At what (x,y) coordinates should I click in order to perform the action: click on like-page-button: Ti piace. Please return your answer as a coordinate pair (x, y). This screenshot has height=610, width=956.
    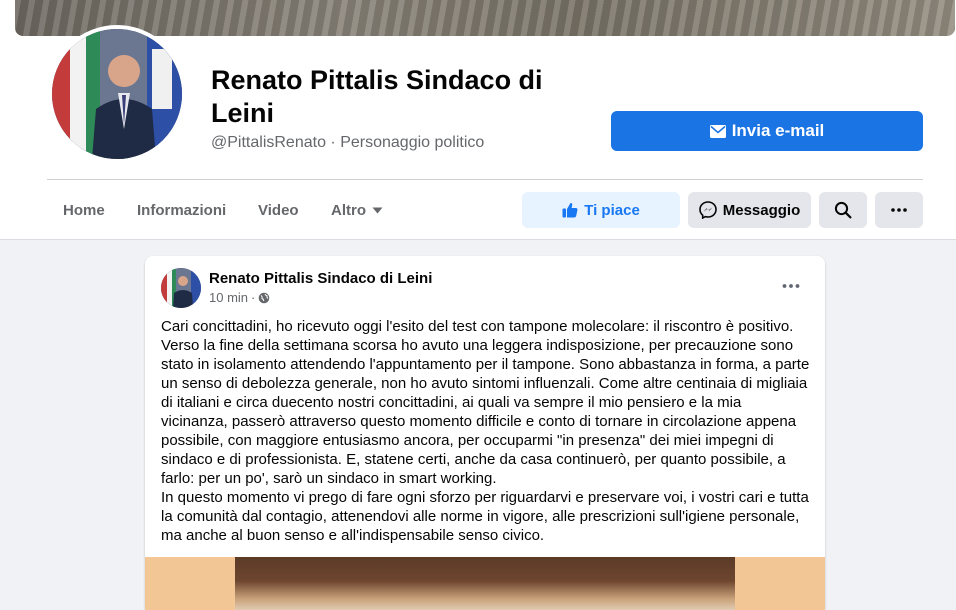
    Looking at the image, I should click on (601, 210).